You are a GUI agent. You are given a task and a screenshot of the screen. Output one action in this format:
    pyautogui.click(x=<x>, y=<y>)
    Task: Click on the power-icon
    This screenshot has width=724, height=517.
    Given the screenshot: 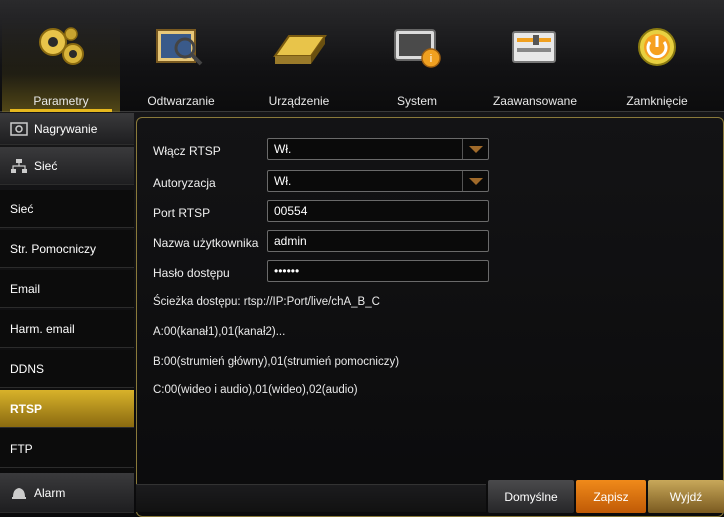 What is the action you would take?
    pyautogui.click(x=657, y=47)
    